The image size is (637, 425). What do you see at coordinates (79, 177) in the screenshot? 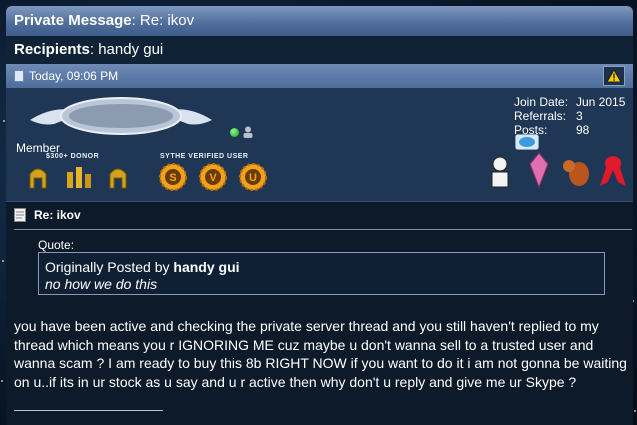
I see `donor-gold-icon` at bounding box center [79, 177].